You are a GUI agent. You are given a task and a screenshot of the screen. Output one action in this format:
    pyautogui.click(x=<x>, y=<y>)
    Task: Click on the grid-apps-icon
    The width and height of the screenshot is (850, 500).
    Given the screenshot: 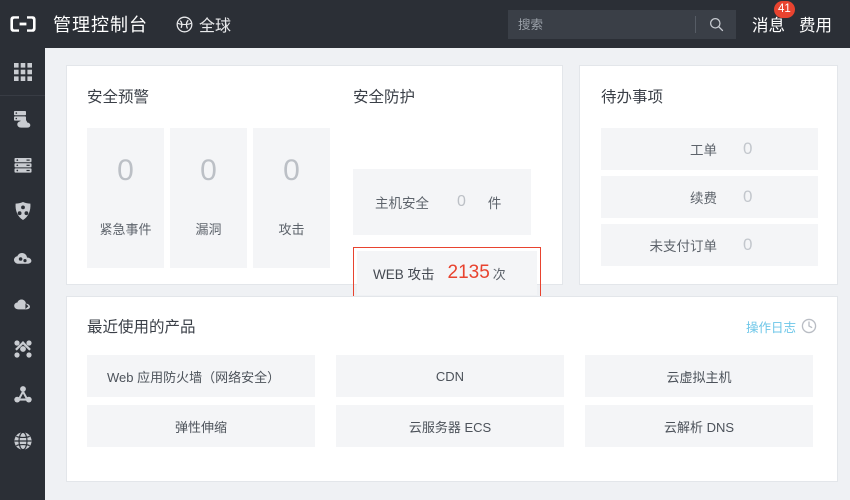 What is the action you would take?
    pyautogui.click(x=22, y=71)
    